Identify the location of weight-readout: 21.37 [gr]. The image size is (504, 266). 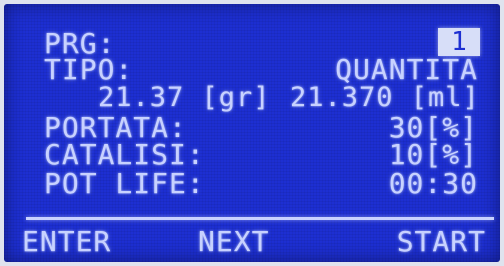
(184, 97).